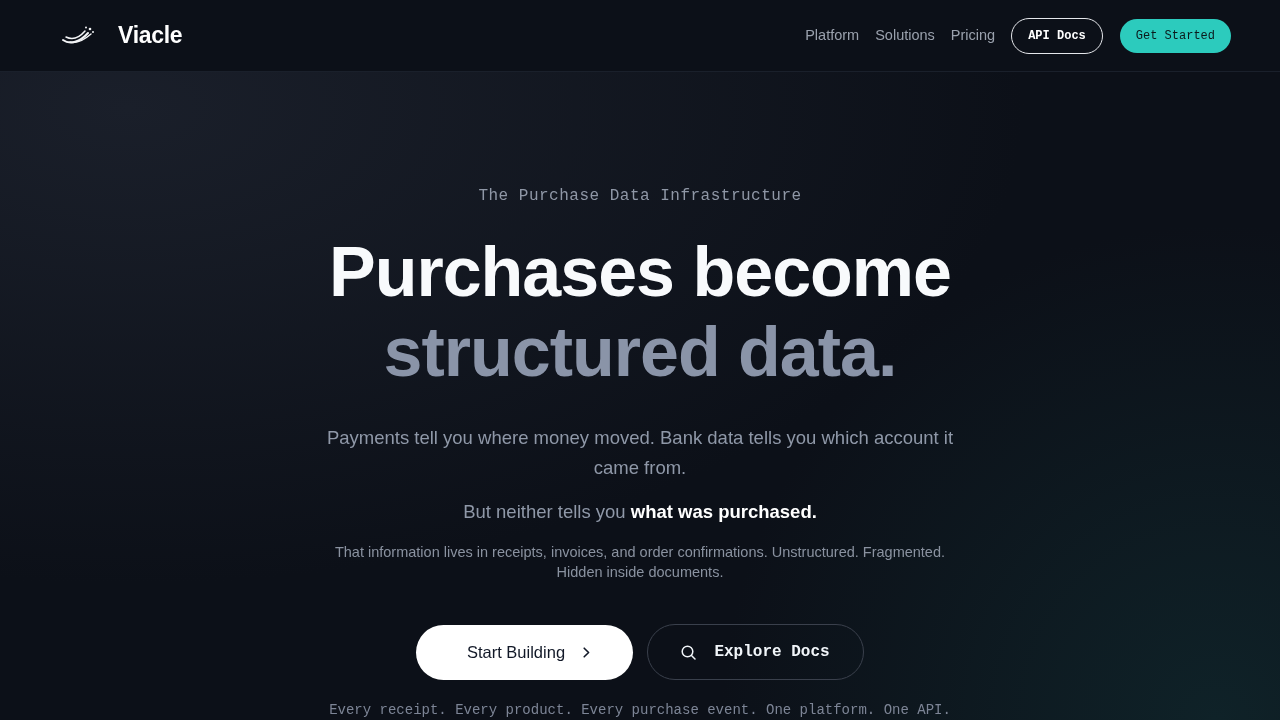 The width and height of the screenshot is (1280, 720). What do you see at coordinates (1175, 35) in the screenshot?
I see `get-started-button: Get Started` at bounding box center [1175, 35].